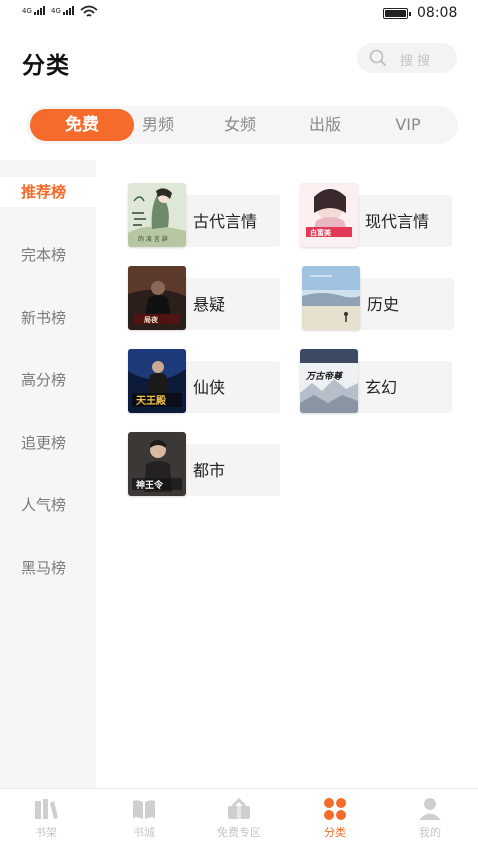  What do you see at coordinates (331, 298) in the screenshot?
I see `book-cover` at bounding box center [331, 298].